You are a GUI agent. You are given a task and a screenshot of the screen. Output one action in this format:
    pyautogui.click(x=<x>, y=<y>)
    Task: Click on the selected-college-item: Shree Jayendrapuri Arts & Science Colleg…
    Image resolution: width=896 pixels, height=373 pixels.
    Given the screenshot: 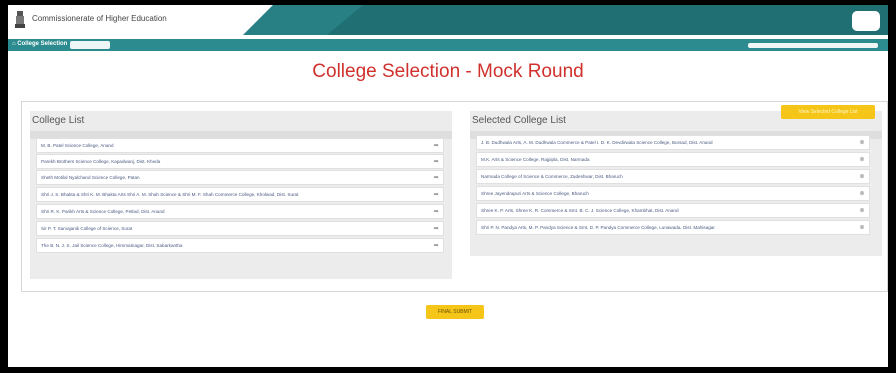 What is the action you would take?
    pyautogui.click(x=673, y=193)
    